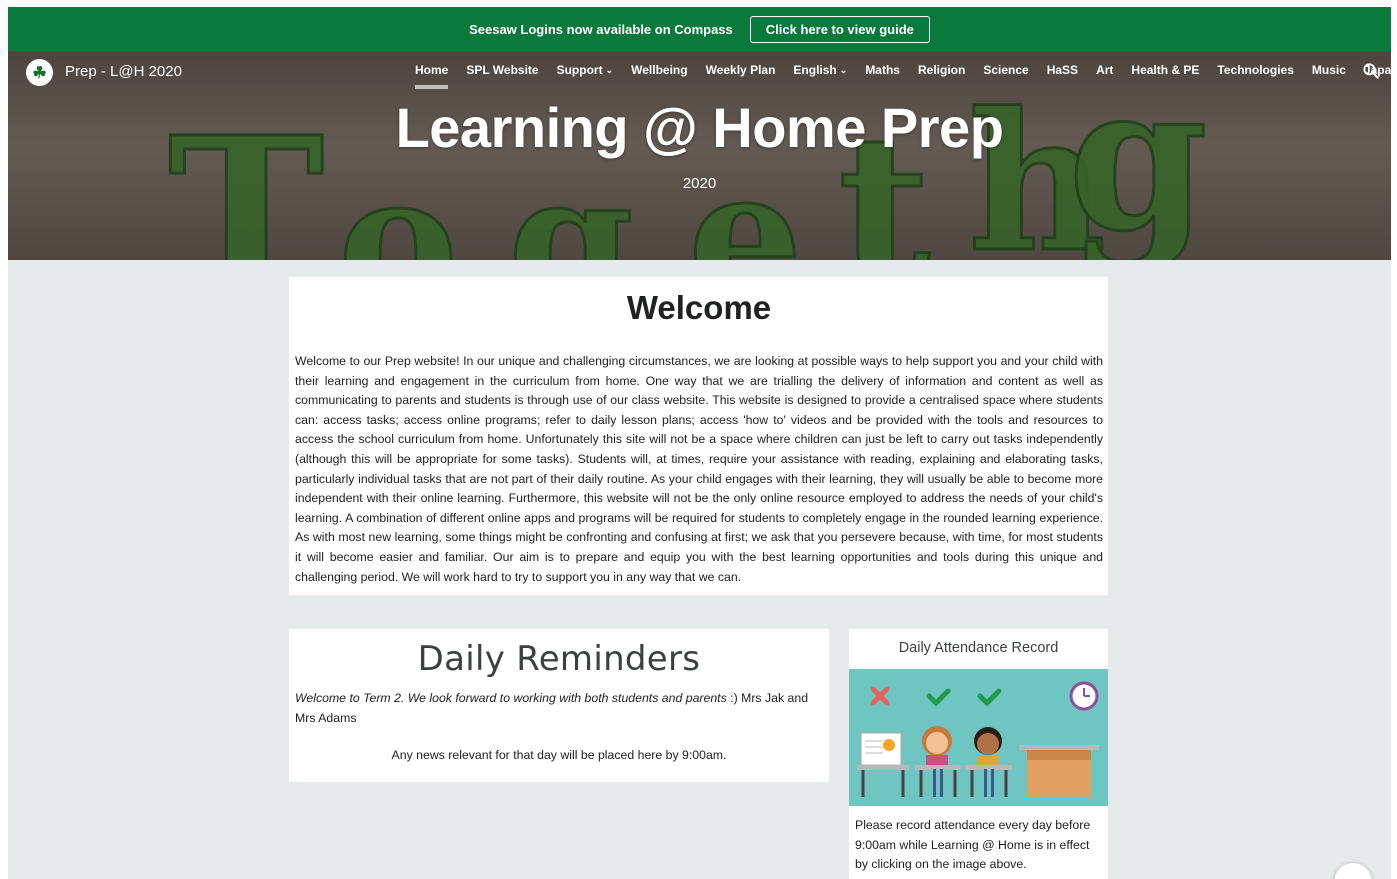  What do you see at coordinates (1165, 70) in the screenshot?
I see `nav-item-health-pe: Health & PE` at bounding box center [1165, 70].